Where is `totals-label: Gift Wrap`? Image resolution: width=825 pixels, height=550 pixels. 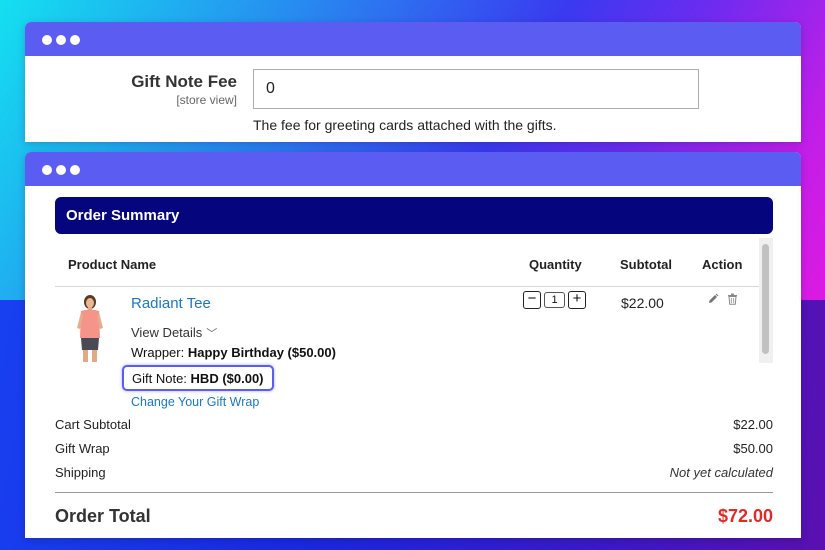
totals-label: Gift Wrap is located at coordinates (82, 448).